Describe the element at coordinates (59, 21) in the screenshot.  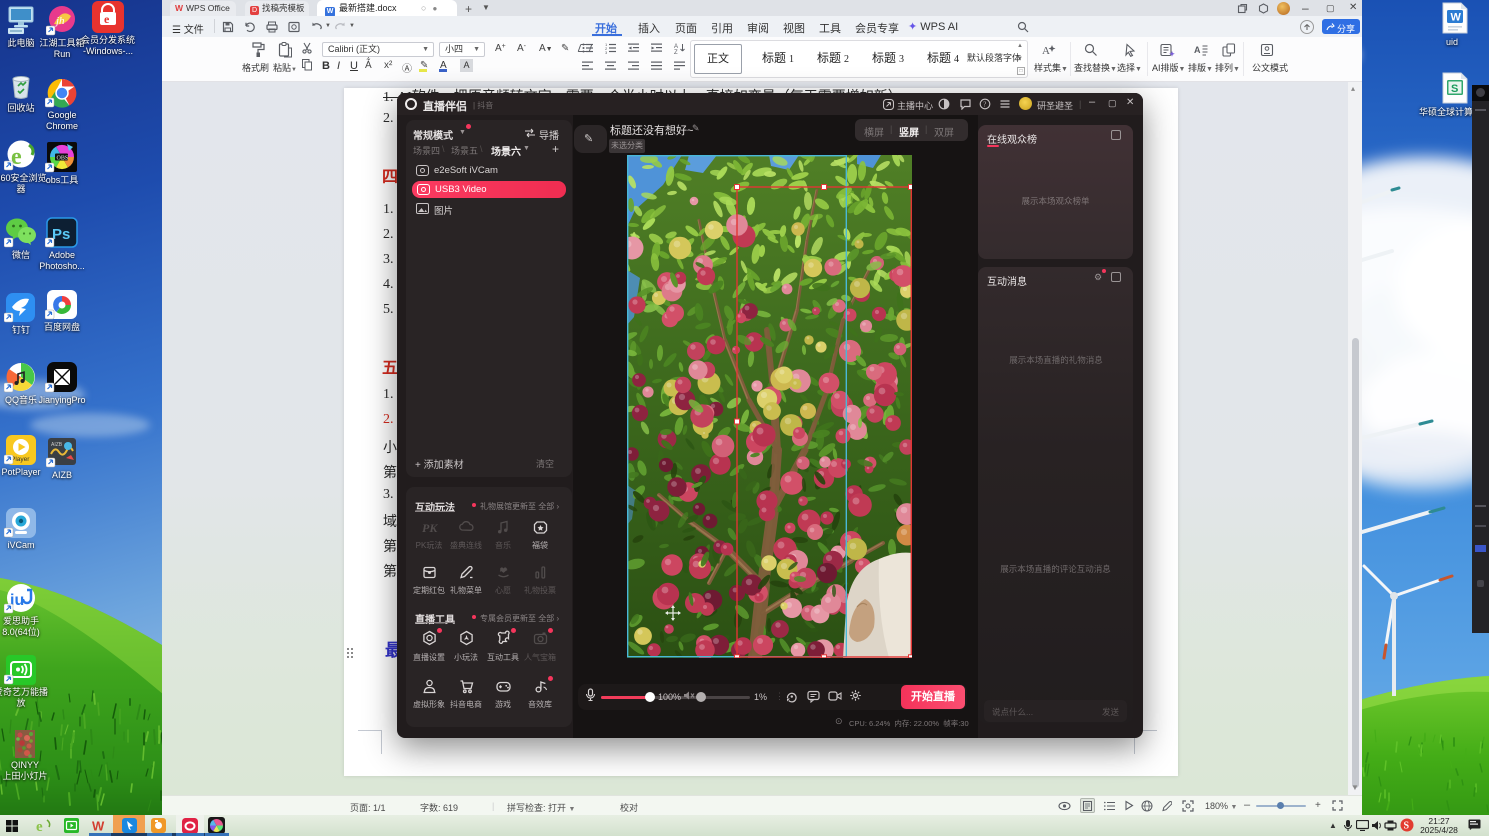
I see `svg-text: jh` at that location.